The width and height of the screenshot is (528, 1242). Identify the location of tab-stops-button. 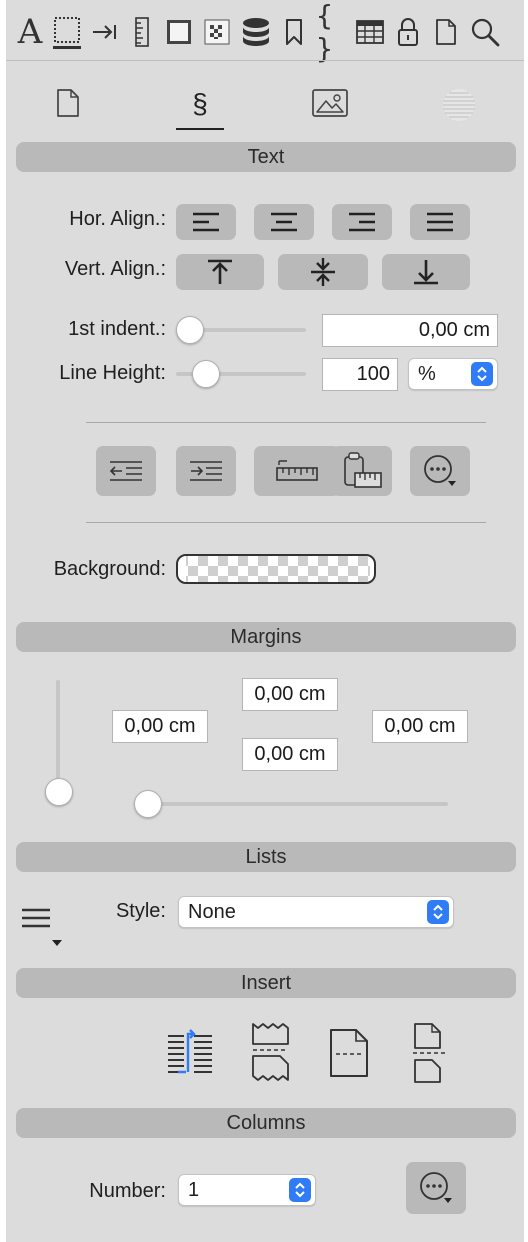
(297, 471).